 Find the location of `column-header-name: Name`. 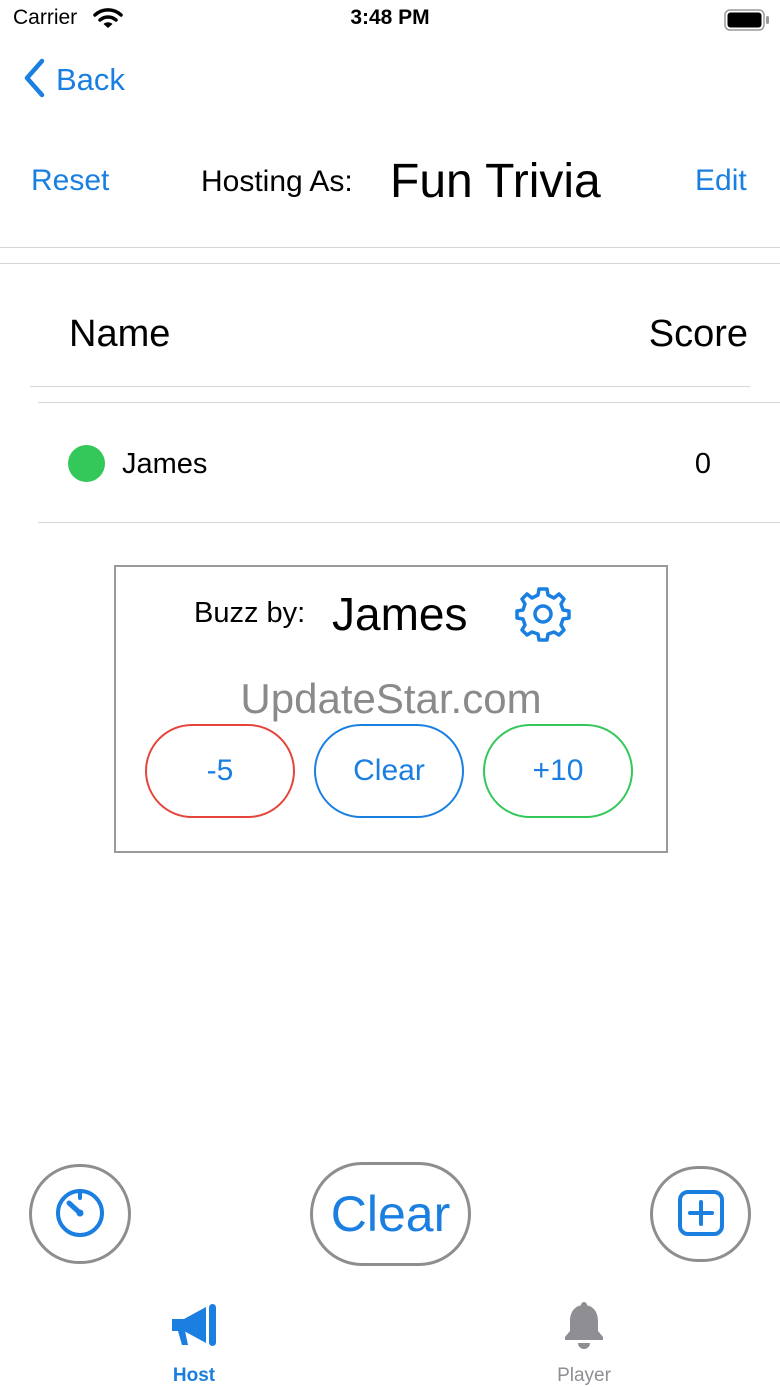

column-header-name: Name is located at coordinates (120, 334).